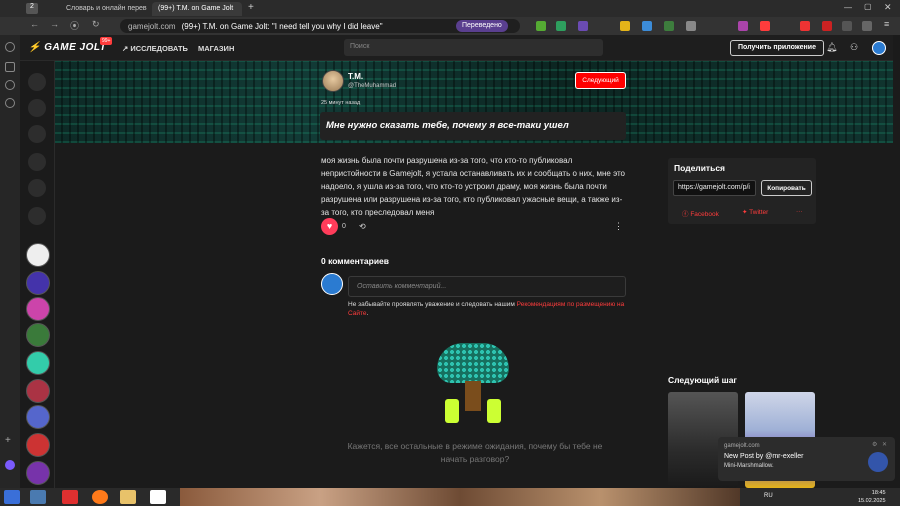  I want to click on yandex-icon, so click(70, 497).